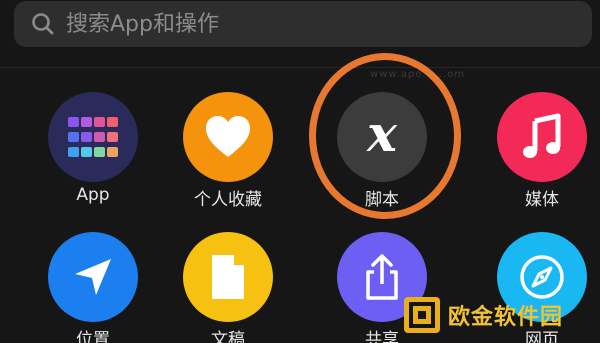 The image size is (600, 343). What do you see at coordinates (506, 317) in the screenshot?
I see `logo-text: 欧金软件园` at bounding box center [506, 317].